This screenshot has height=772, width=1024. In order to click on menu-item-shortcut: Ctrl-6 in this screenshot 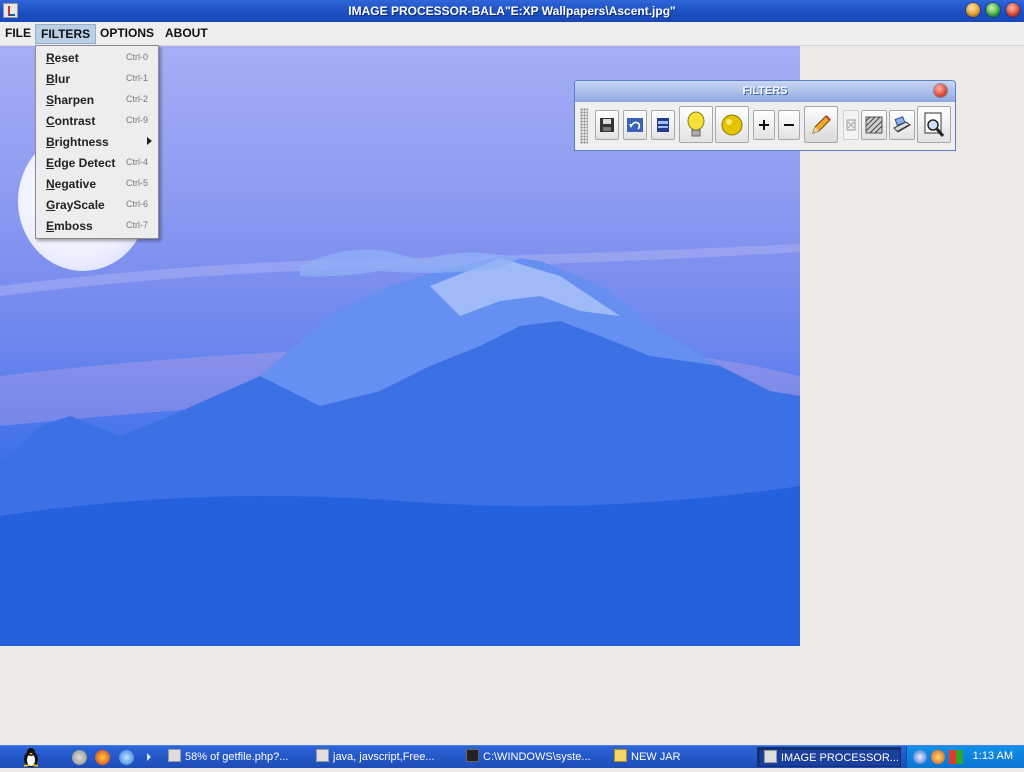, I will do `click(137, 204)`.